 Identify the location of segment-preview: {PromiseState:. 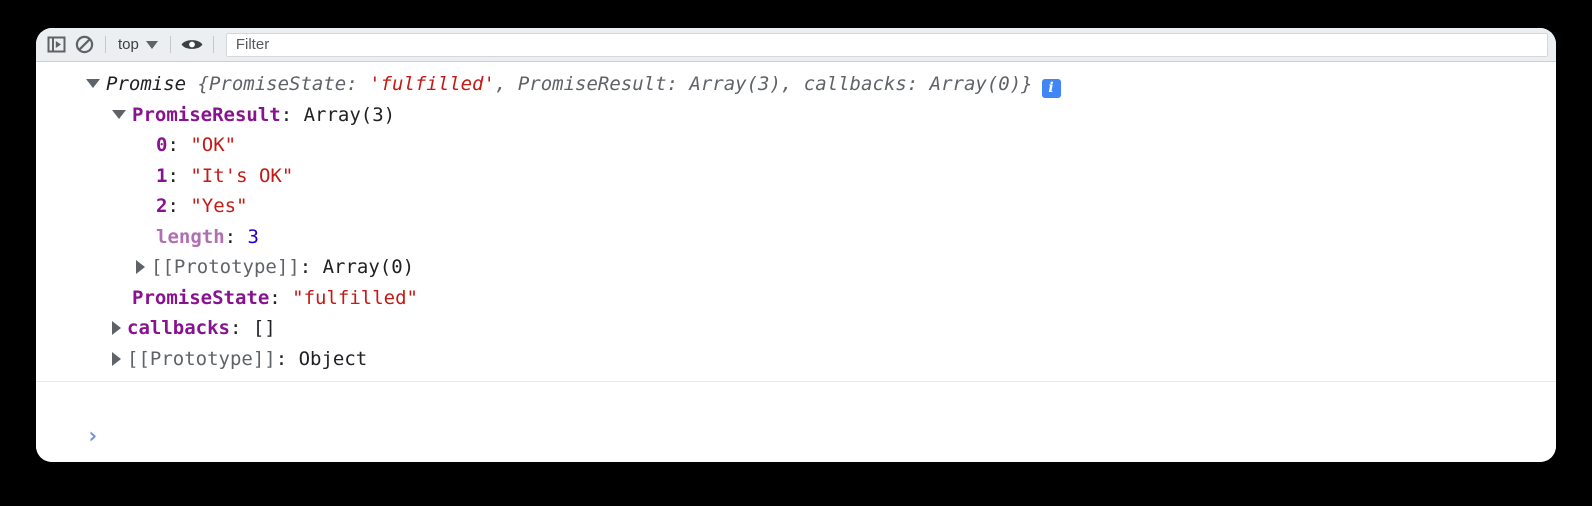
(283, 84).